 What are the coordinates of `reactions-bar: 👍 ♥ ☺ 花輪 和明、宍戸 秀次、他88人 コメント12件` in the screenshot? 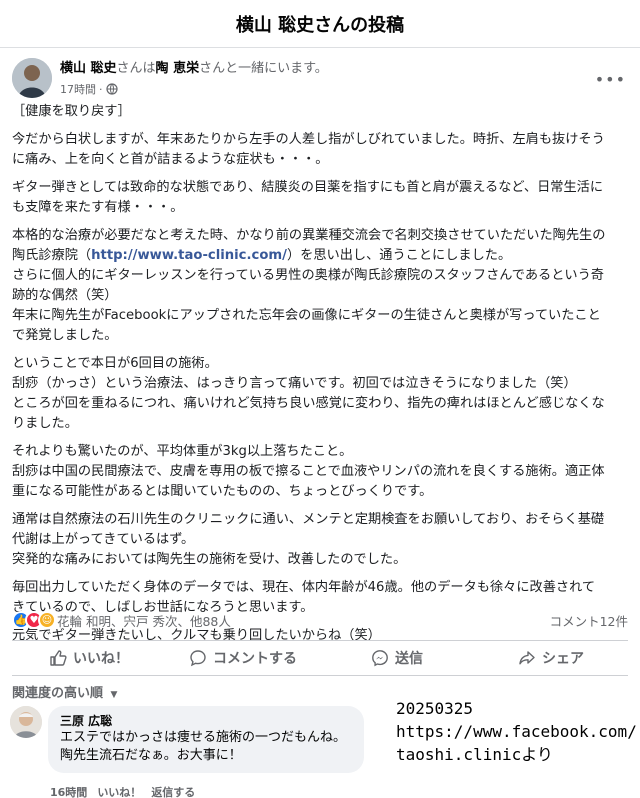 It's located at (320, 620).